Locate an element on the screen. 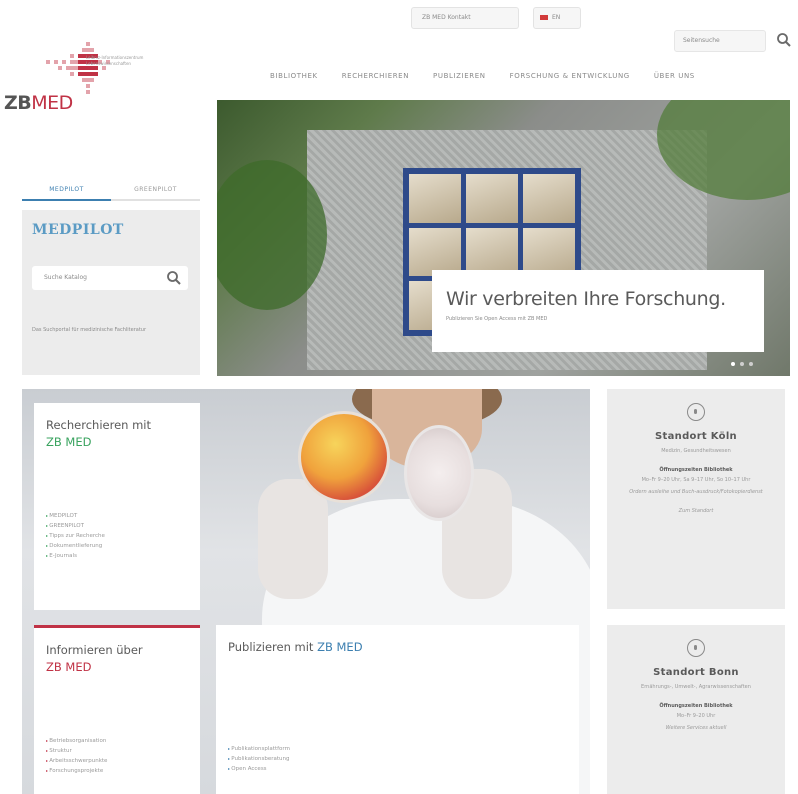  location-name: Standort Köln is located at coordinates (696, 436).